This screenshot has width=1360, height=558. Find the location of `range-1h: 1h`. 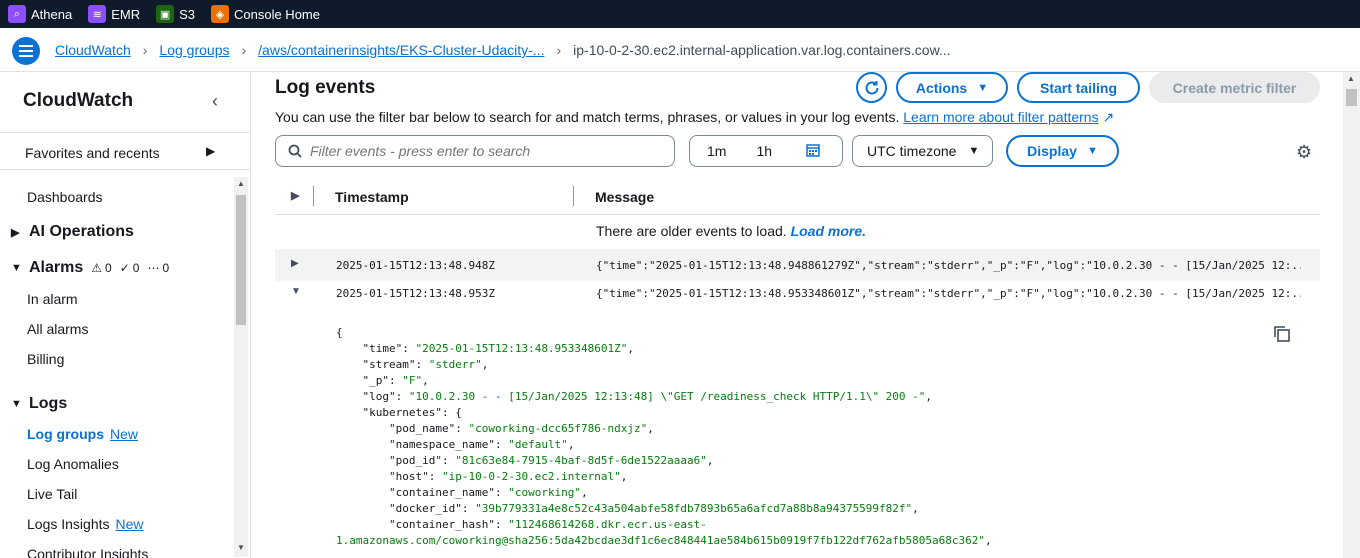

range-1h: 1h is located at coordinates (764, 151).